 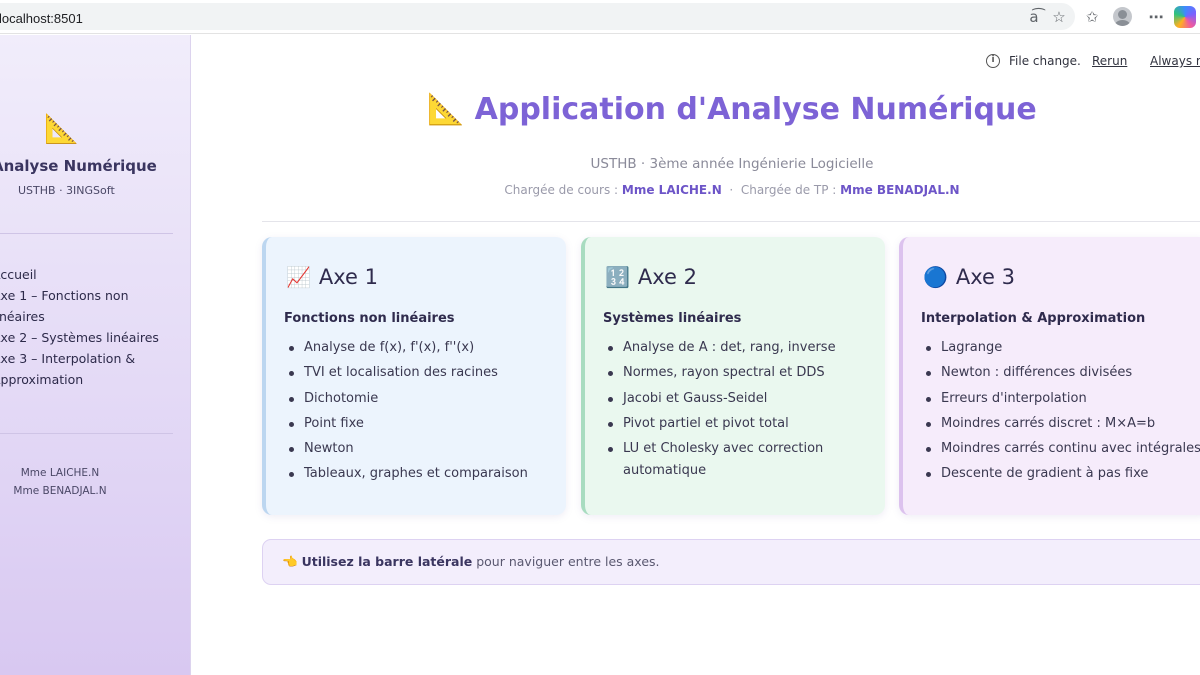 What do you see at coordinates (66, 190) in the screenshot?
I see `sidebar-subtitle: USTHB · 3INGSoft` at bounding box center [66, 190].